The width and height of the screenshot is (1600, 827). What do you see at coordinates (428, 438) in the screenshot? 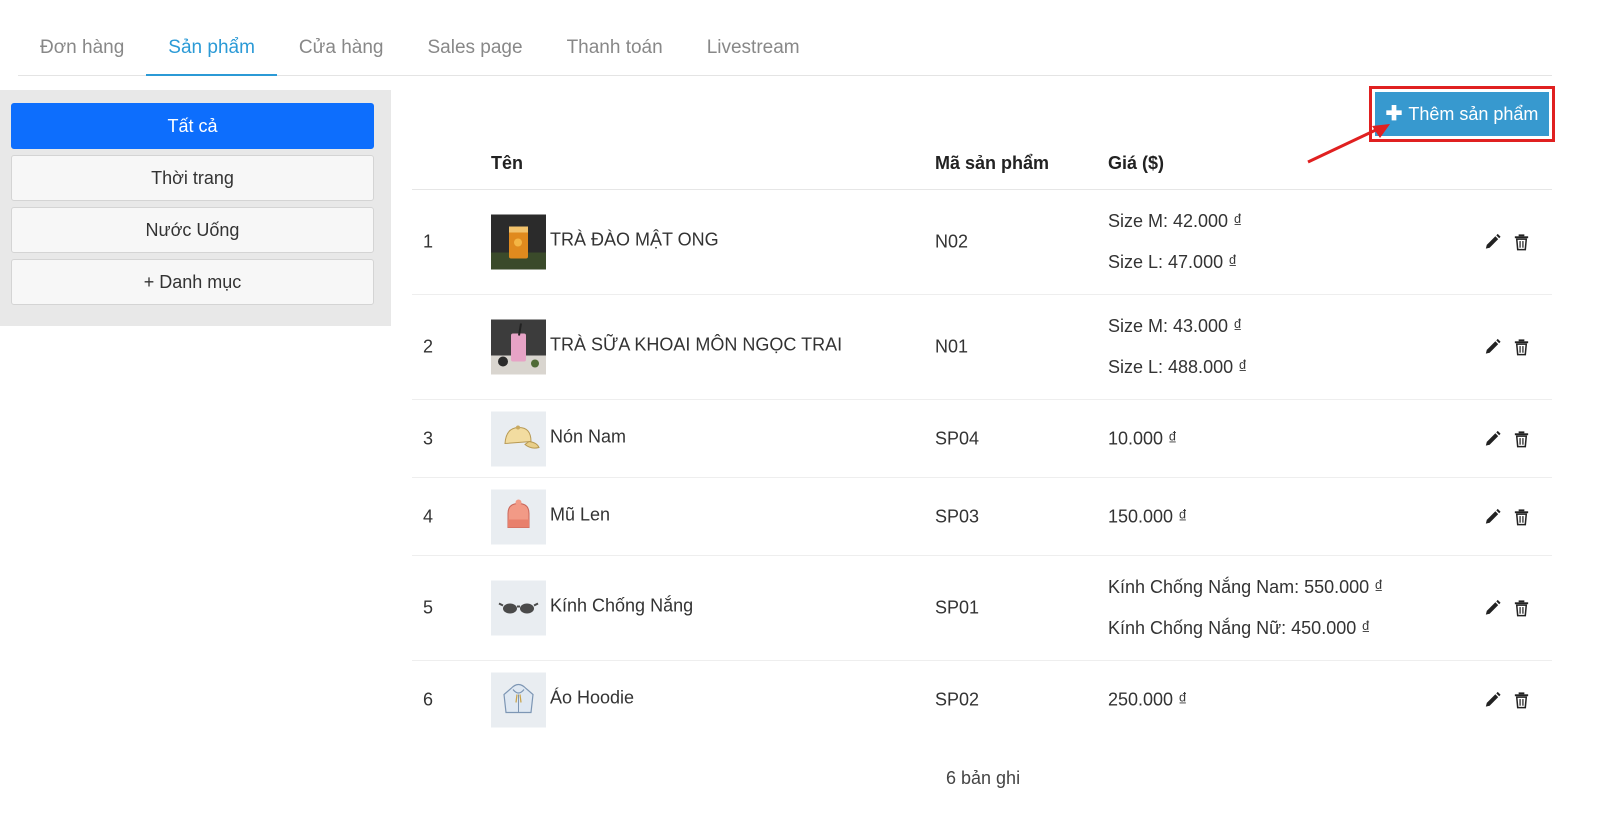
I see `row-number: 3` at bounding box center [428, 438].